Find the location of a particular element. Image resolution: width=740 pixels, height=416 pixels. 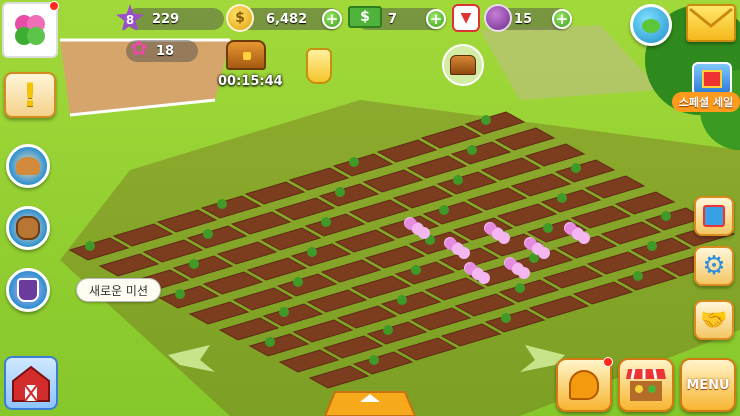

grape-jam-icon is located at coordinates (28, 290).